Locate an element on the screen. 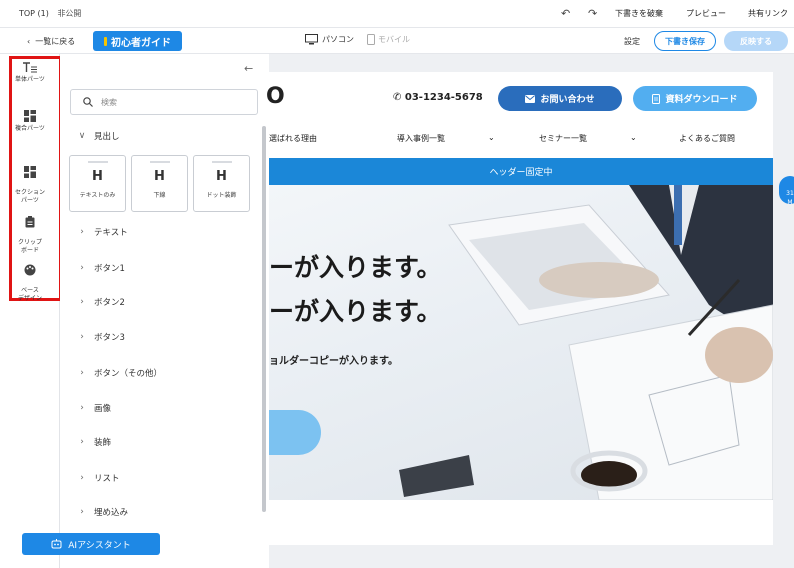  rail-item-label: クリップ ボード is located at coordinates (29, 246).